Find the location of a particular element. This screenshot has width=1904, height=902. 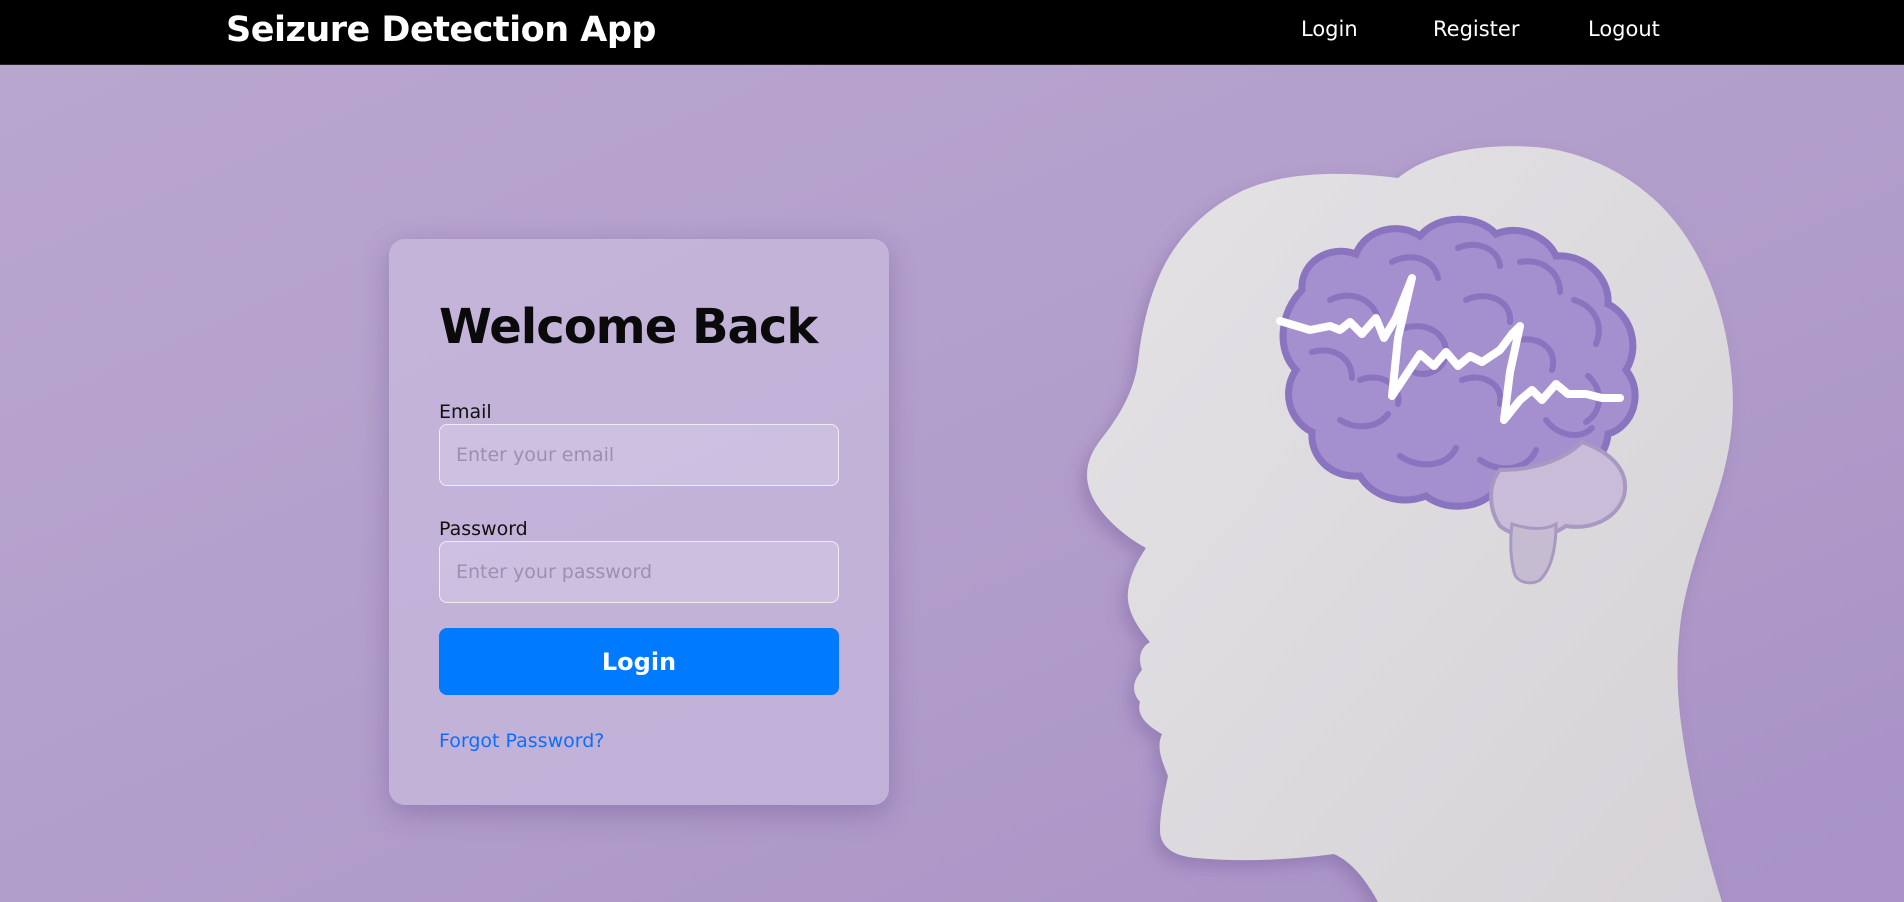

nav-register-link: Register is located at coordinates (1476, 29).